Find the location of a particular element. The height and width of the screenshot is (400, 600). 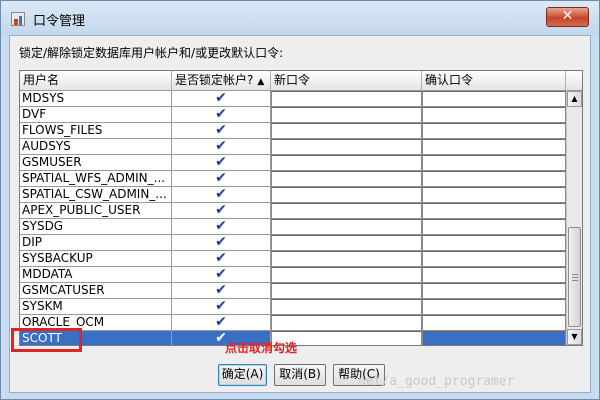

table-row: MDDATA ✔ is located at coordinates (293, 275).